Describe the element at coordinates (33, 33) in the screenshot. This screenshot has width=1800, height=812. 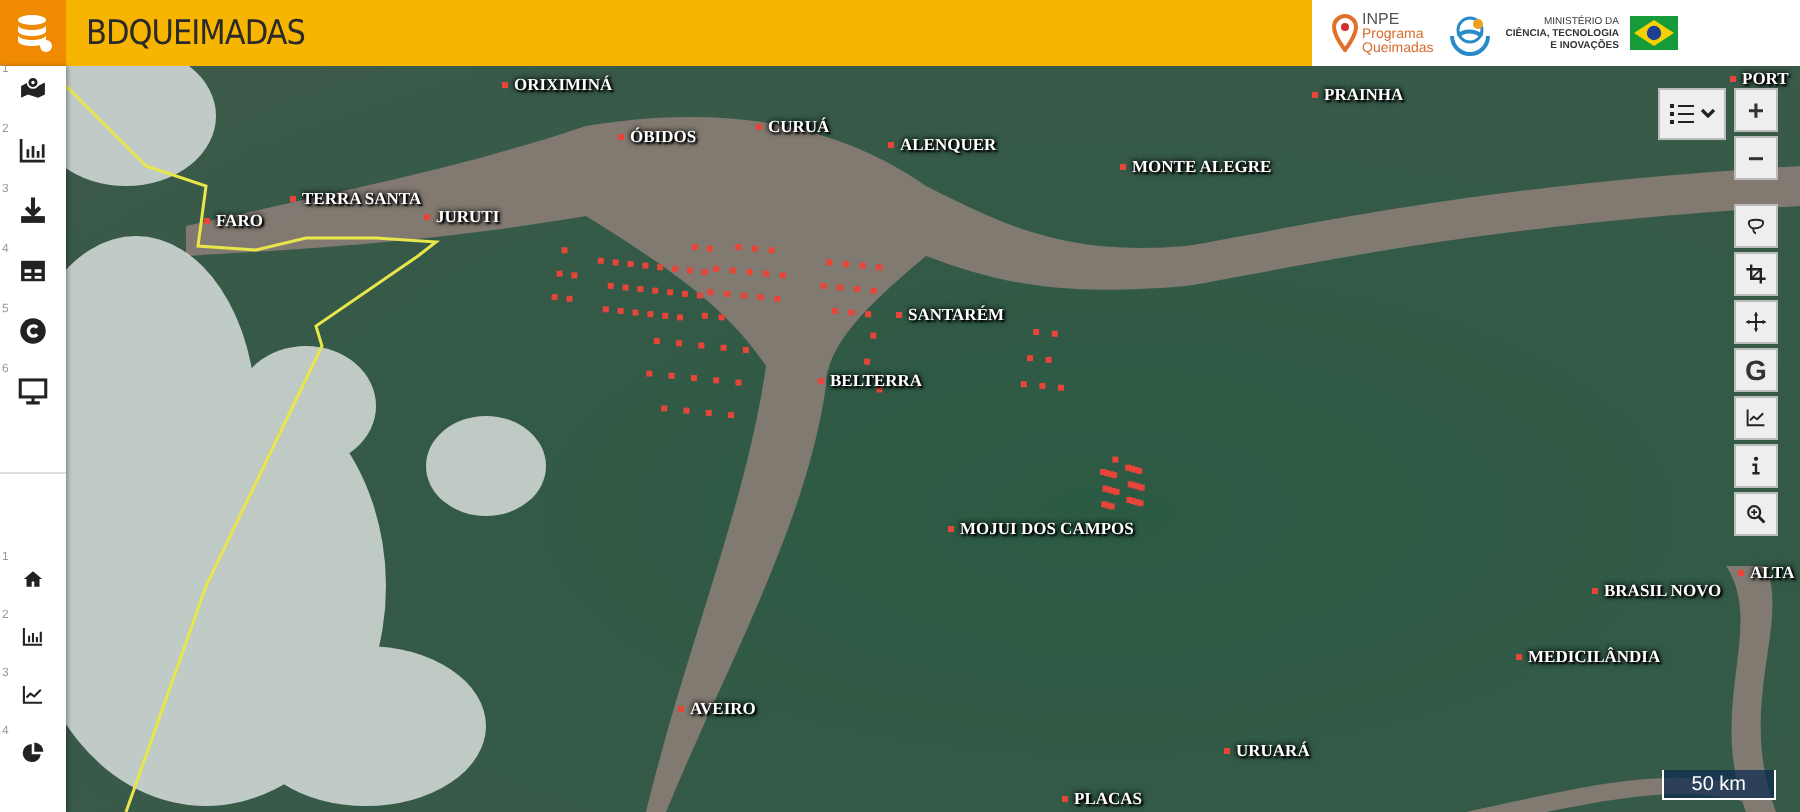
I see `database-icon` at that location.